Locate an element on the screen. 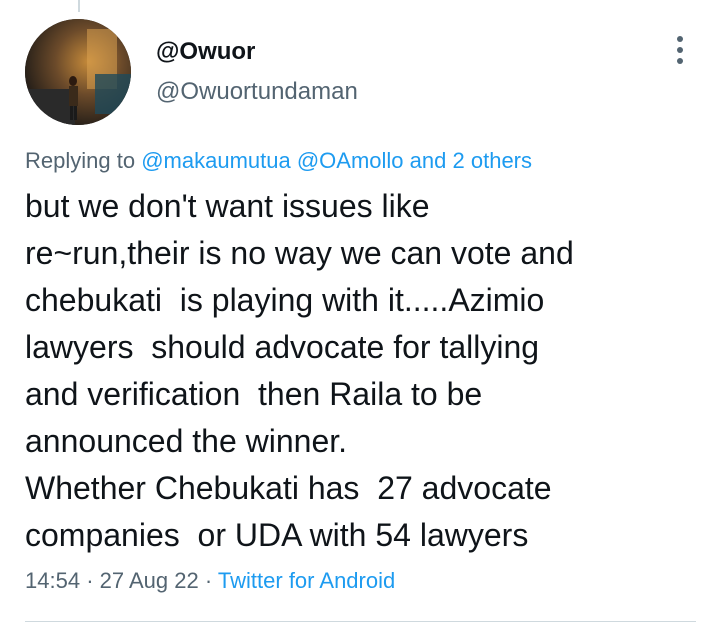  tweet-text-line: but we don't want issues like is located at coordinates (227, 206).